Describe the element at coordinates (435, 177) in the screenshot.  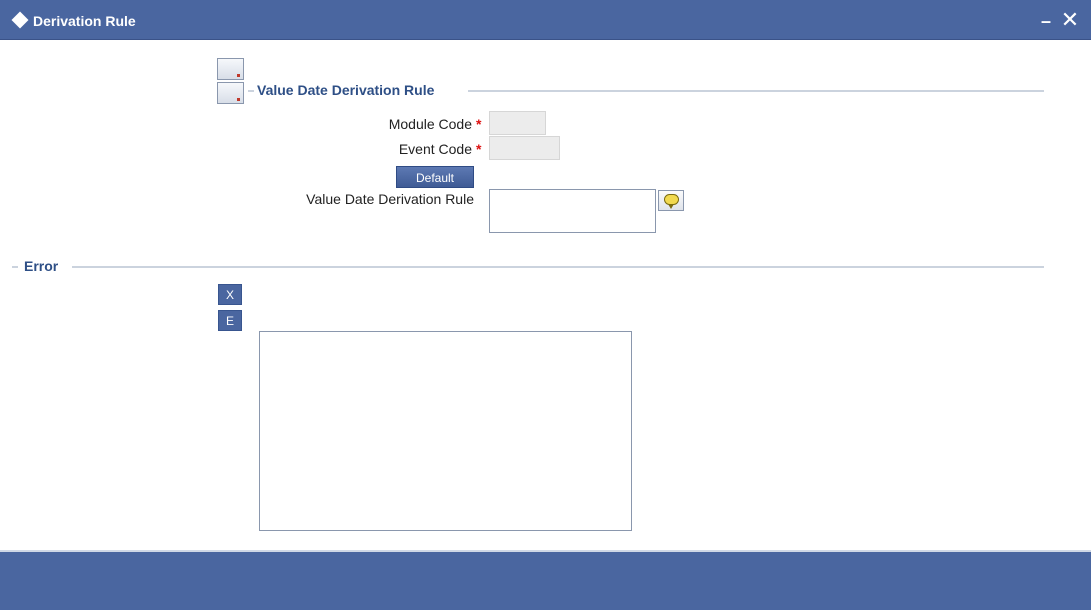
I see `default-button: Default` at that location.